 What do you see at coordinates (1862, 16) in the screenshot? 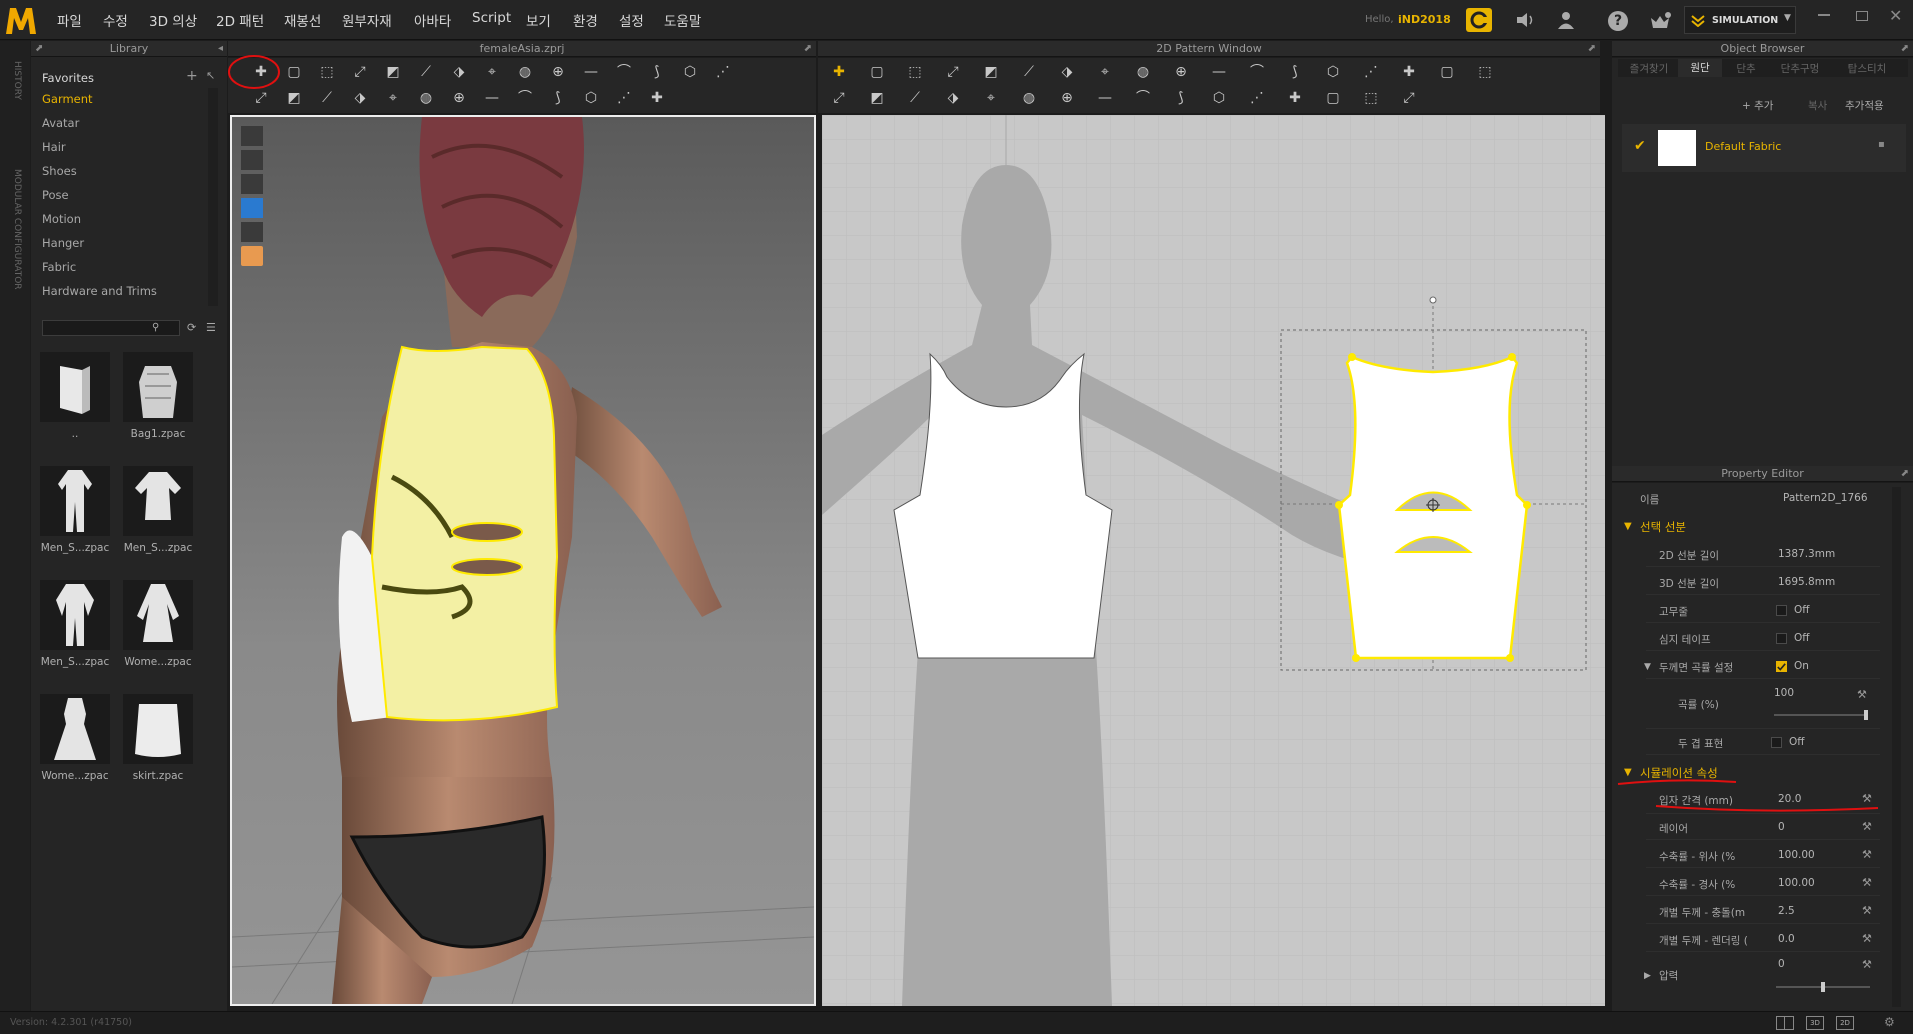
I see `restore-icon` at bounding box center [1862, 16].